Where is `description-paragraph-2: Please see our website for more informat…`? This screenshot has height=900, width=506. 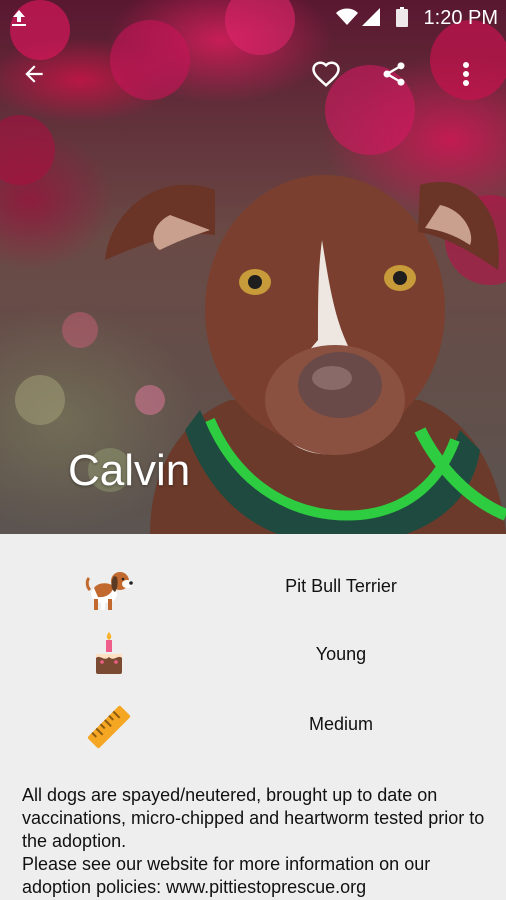 description-paragraph-2: Please see our website for more informat… is located at coordinates (226, 875).